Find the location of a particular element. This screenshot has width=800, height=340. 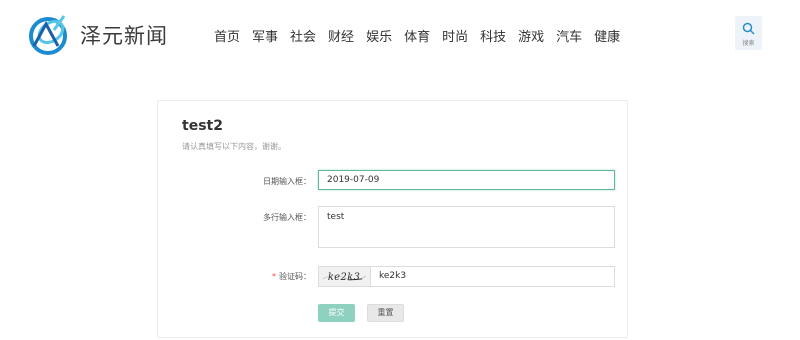

captcha-input: ke2k3 is located at coordinates (392, 276).